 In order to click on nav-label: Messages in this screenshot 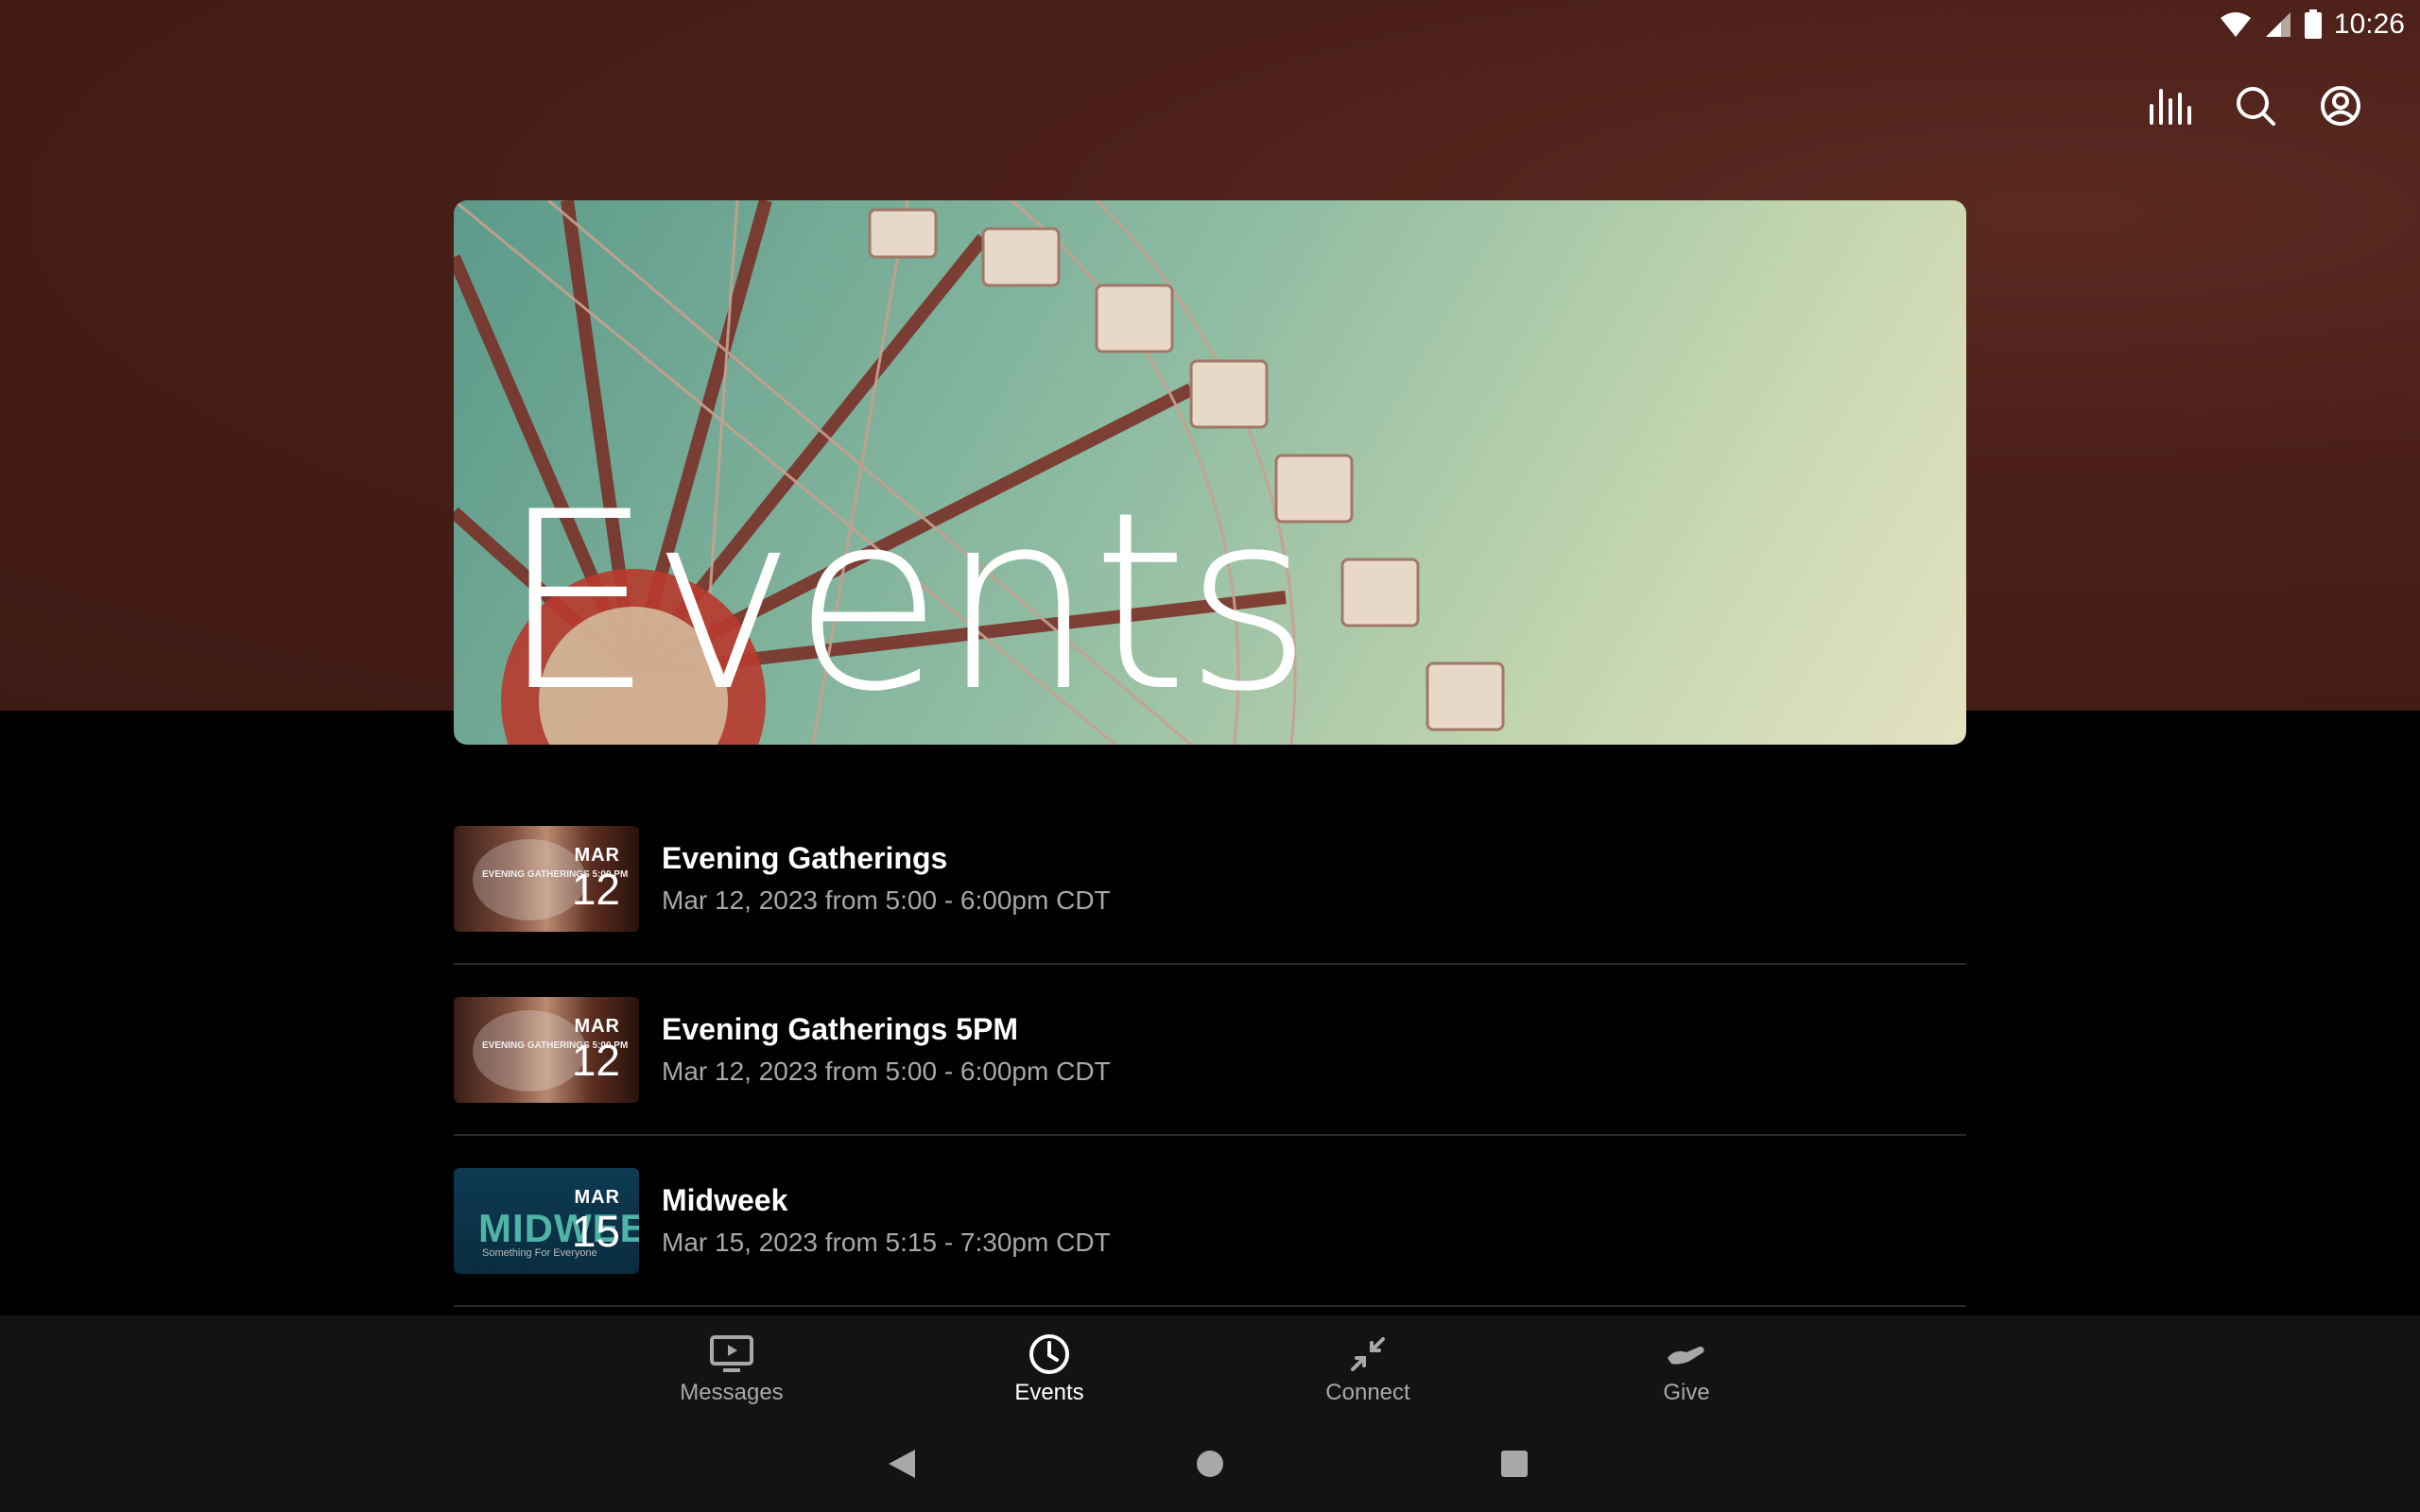, I will do `click(732, 1392)`.